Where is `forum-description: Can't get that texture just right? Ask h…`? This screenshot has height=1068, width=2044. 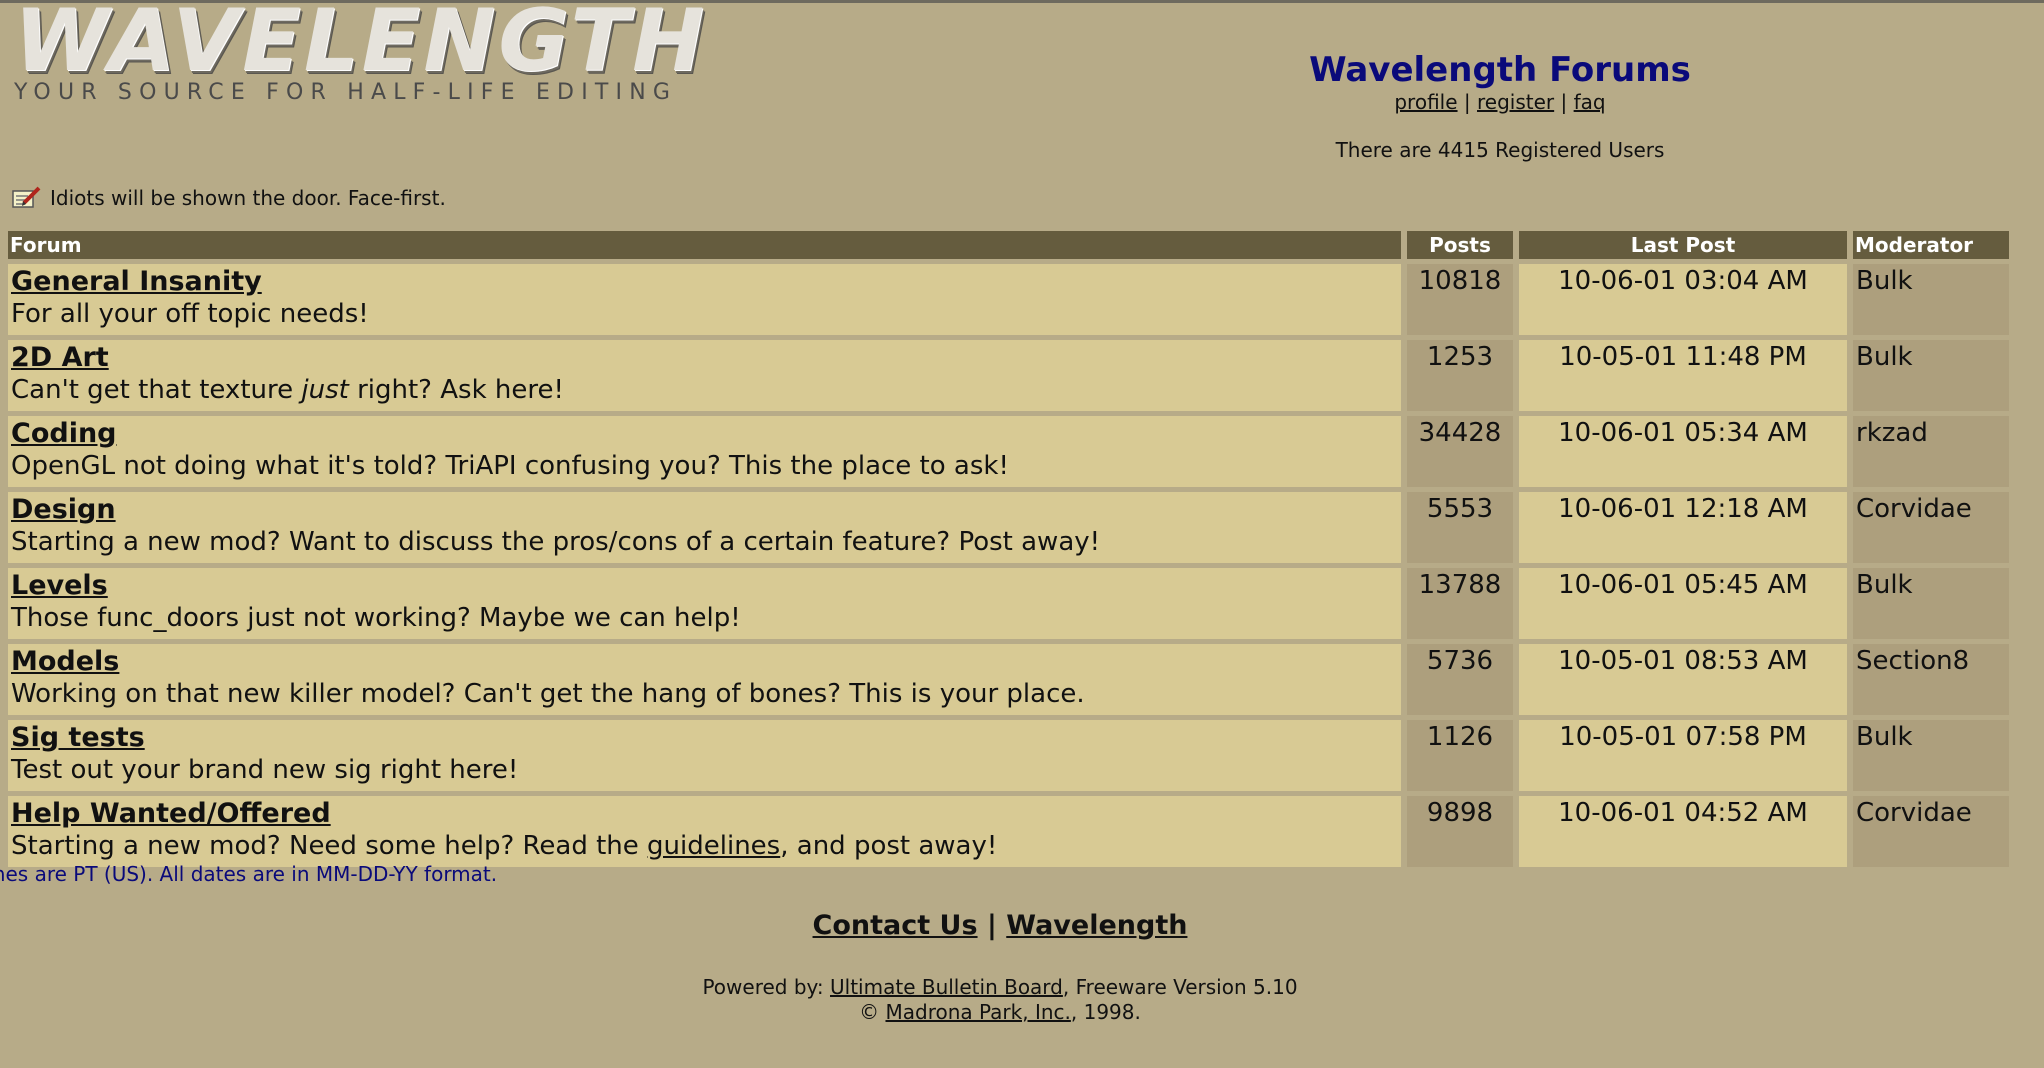 forum-description: Can't get that texture just right? Ask h… is located at coordinates (704, 390).